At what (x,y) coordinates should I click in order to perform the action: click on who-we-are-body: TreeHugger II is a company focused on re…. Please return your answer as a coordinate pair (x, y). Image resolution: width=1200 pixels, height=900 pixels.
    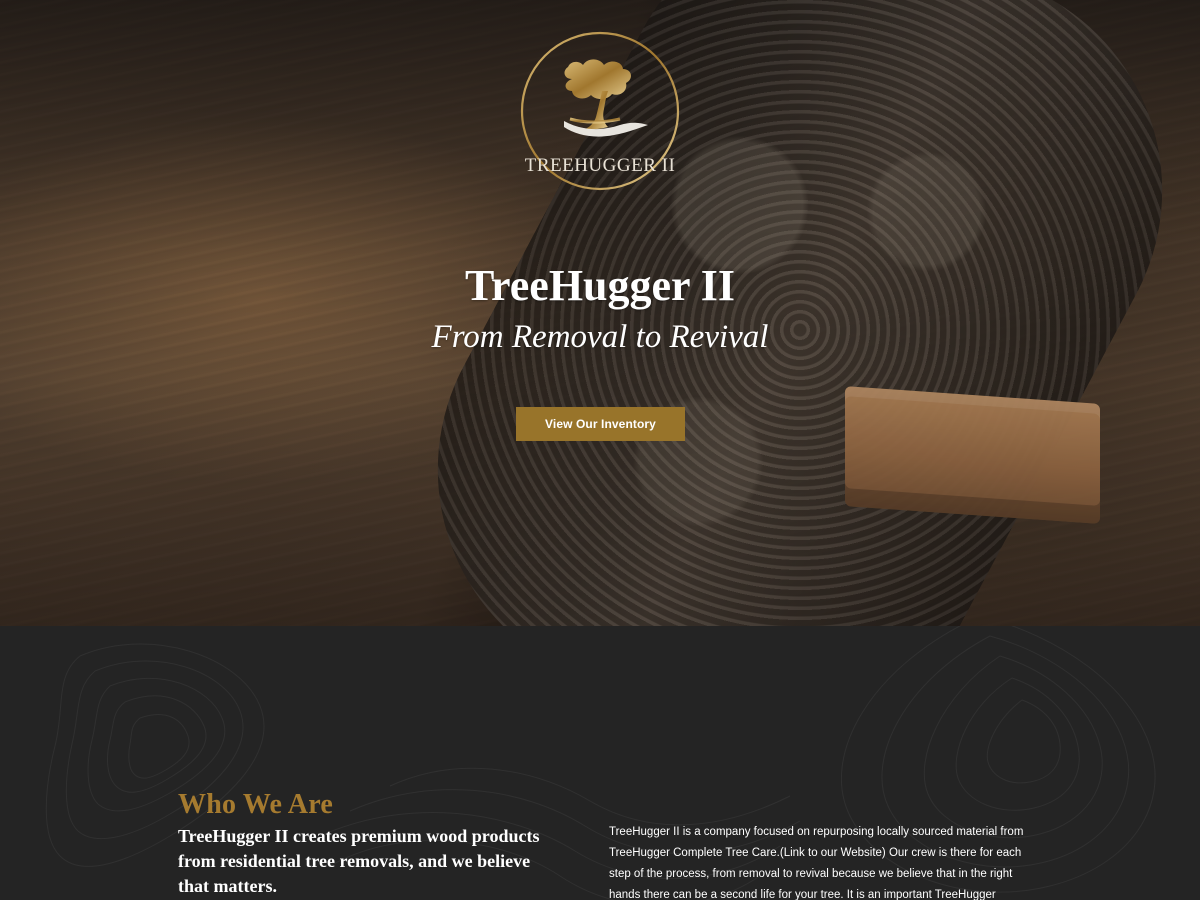
    Looking at the image, I should click on (816, 863).